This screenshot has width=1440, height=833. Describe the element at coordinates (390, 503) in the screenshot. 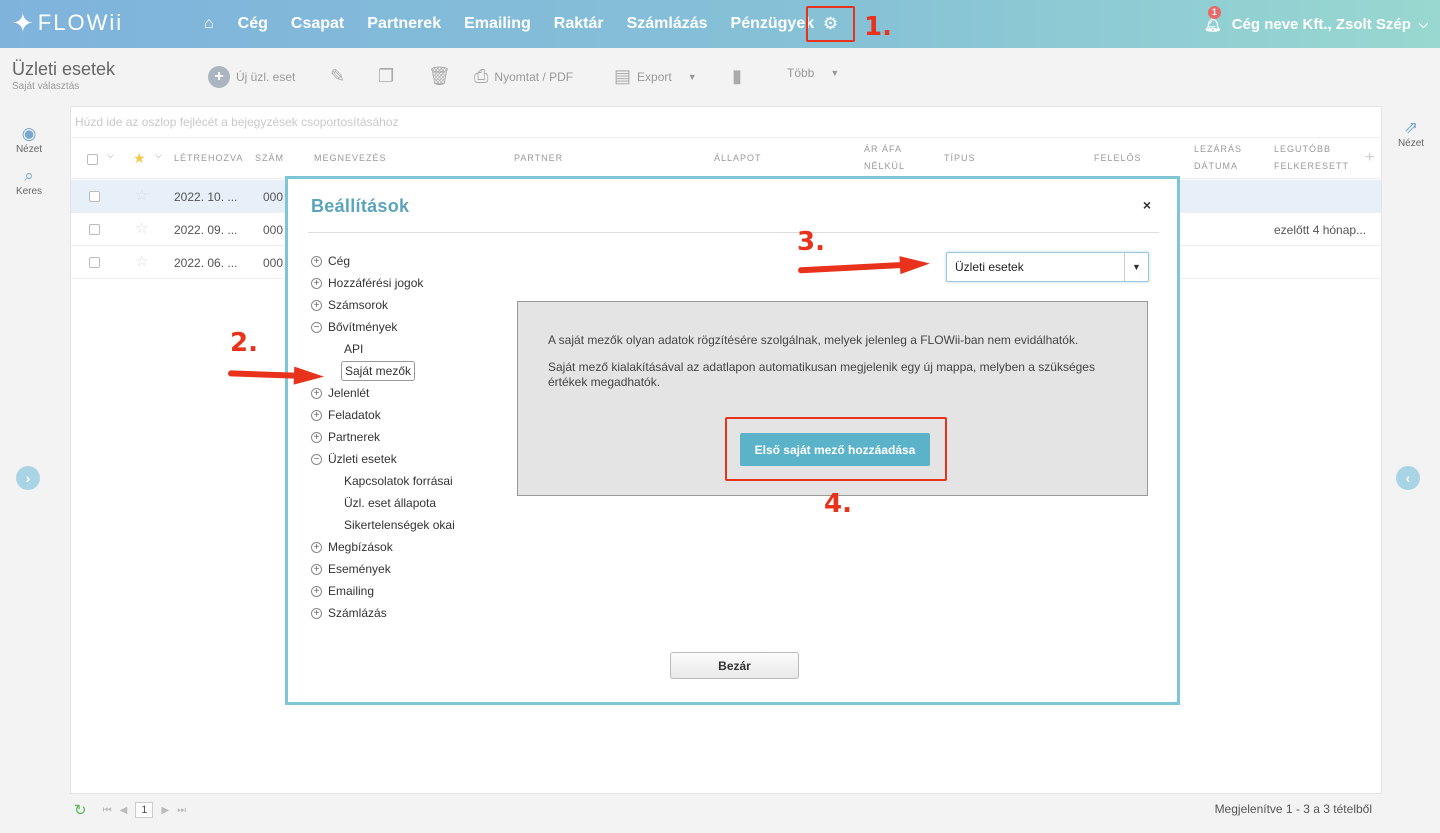

I see `tree-item-deal-status: Üzl. eset állapota` at that location.